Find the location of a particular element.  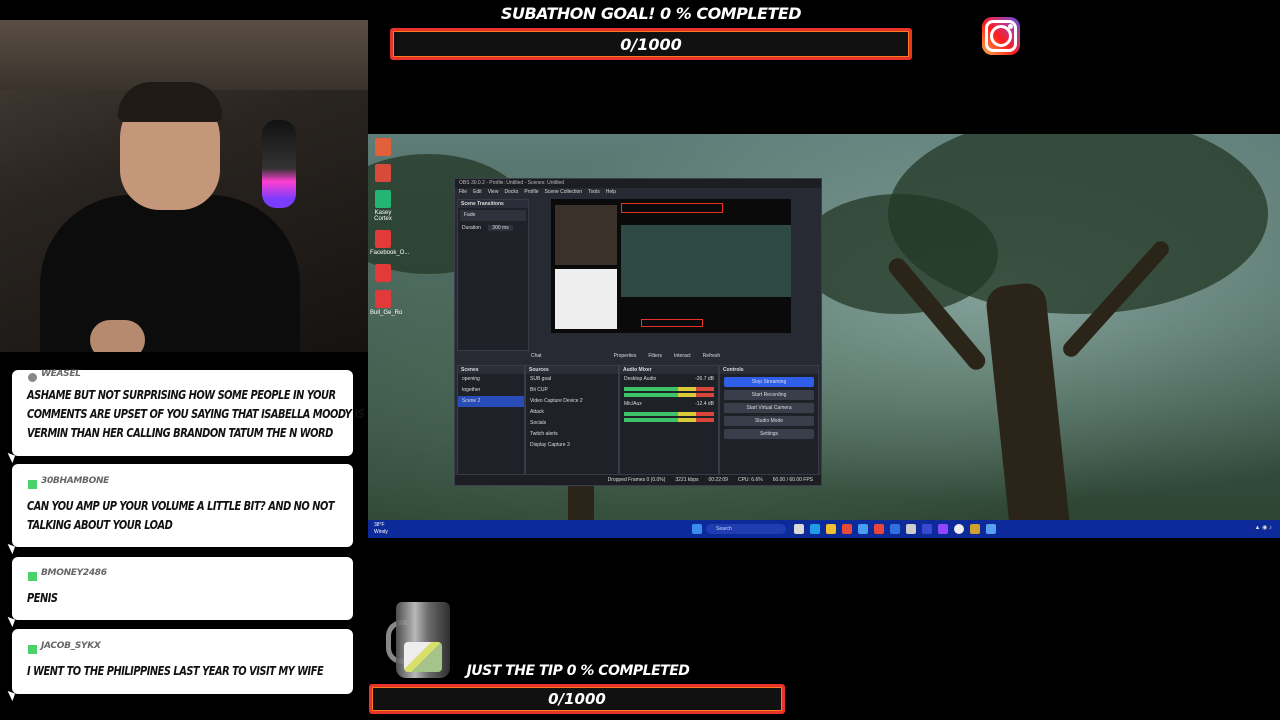

menu-tools: Tools is located at coordinates (594, 192).